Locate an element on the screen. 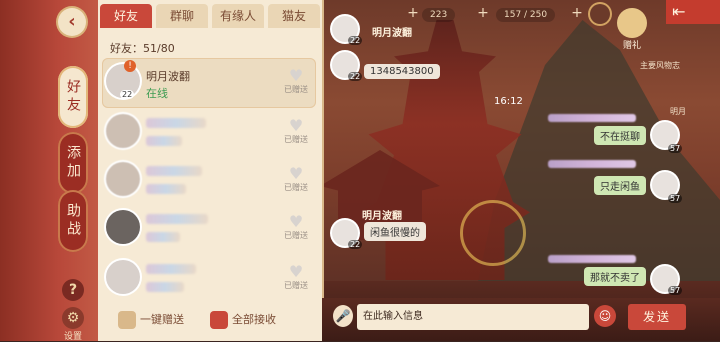 The width and height of the screenshot is (720, 342). emoji-icon: ☺ is located at coordinates (605, 316).